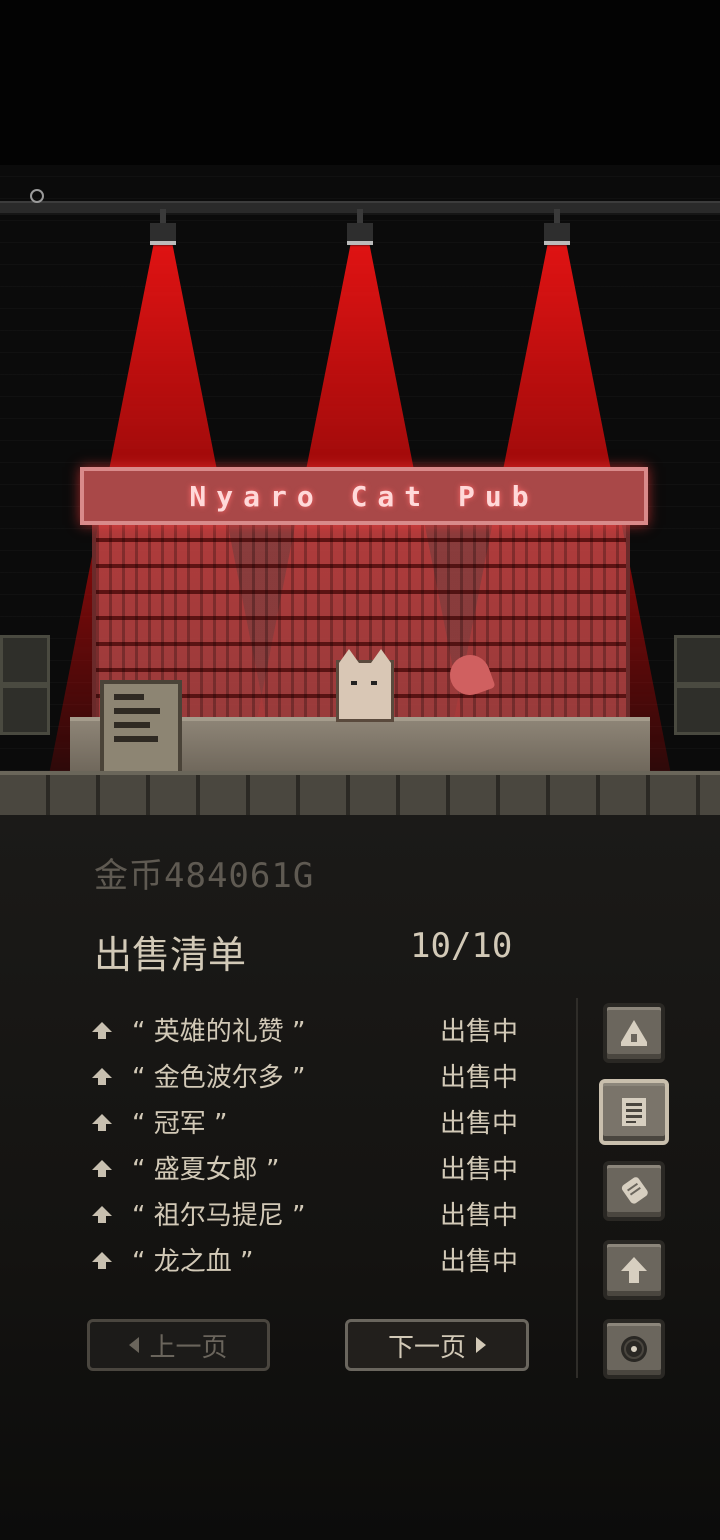  What do you see at coordinates (461, 946) in the screenshot?
I see `sell-list-count: 10/10` at bounding box center [461, 946].